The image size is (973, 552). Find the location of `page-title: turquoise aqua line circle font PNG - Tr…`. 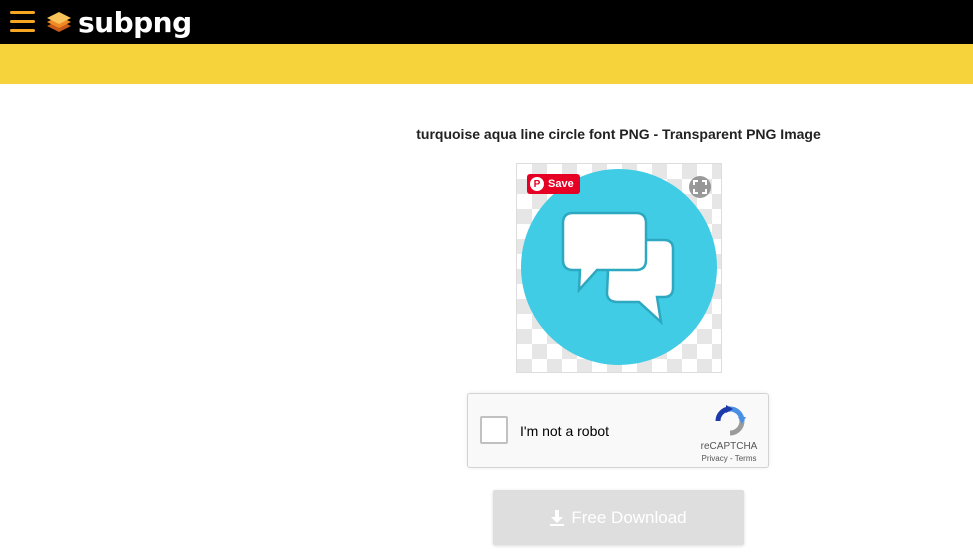

page-title: turquoise aqua line circle font PNG - Tr… is located at coordinates (618, 134).